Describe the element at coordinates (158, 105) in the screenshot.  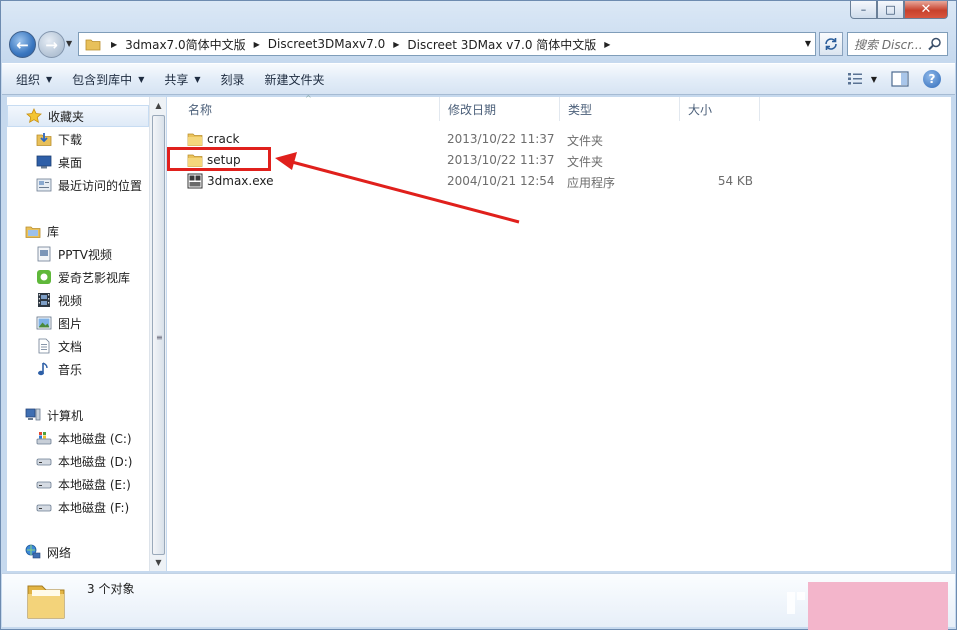
I see `scroll-up-icon: ▲` at that location.